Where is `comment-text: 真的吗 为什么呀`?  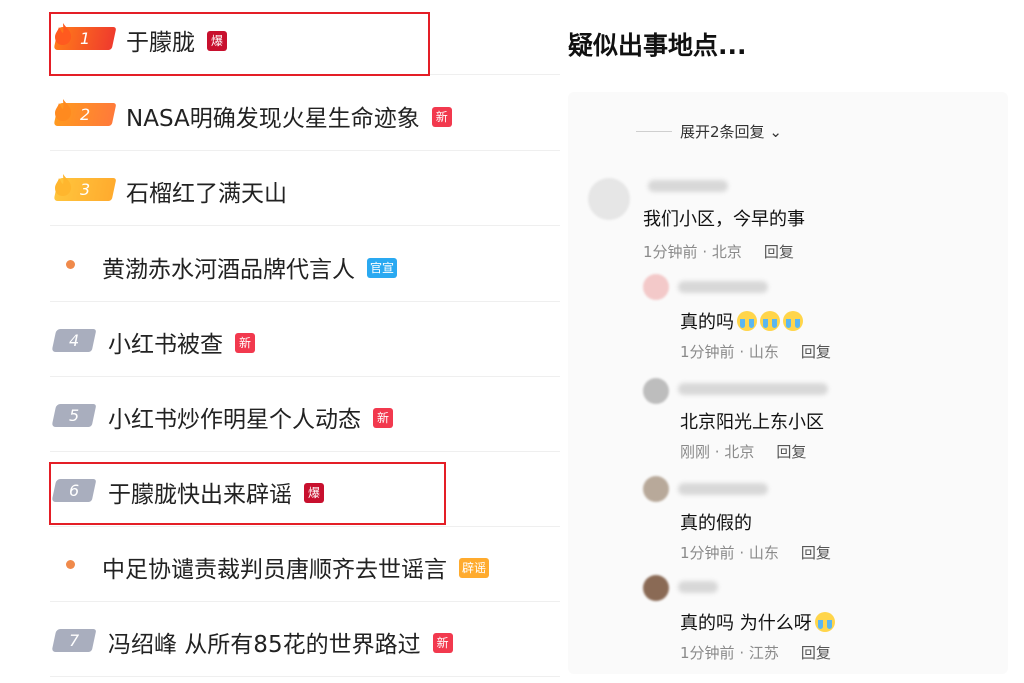
comment-text: 真的吗 为什么呀 is located at coordinates (757, 622).